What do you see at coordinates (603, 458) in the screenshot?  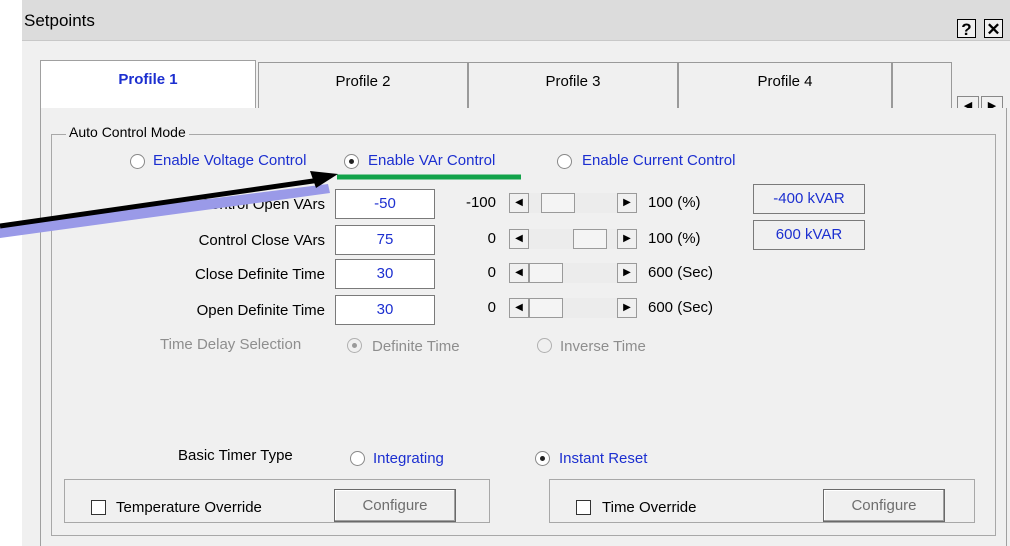 I see `instant-reset-label: Instant Reset` at bounding box center [603, 458].